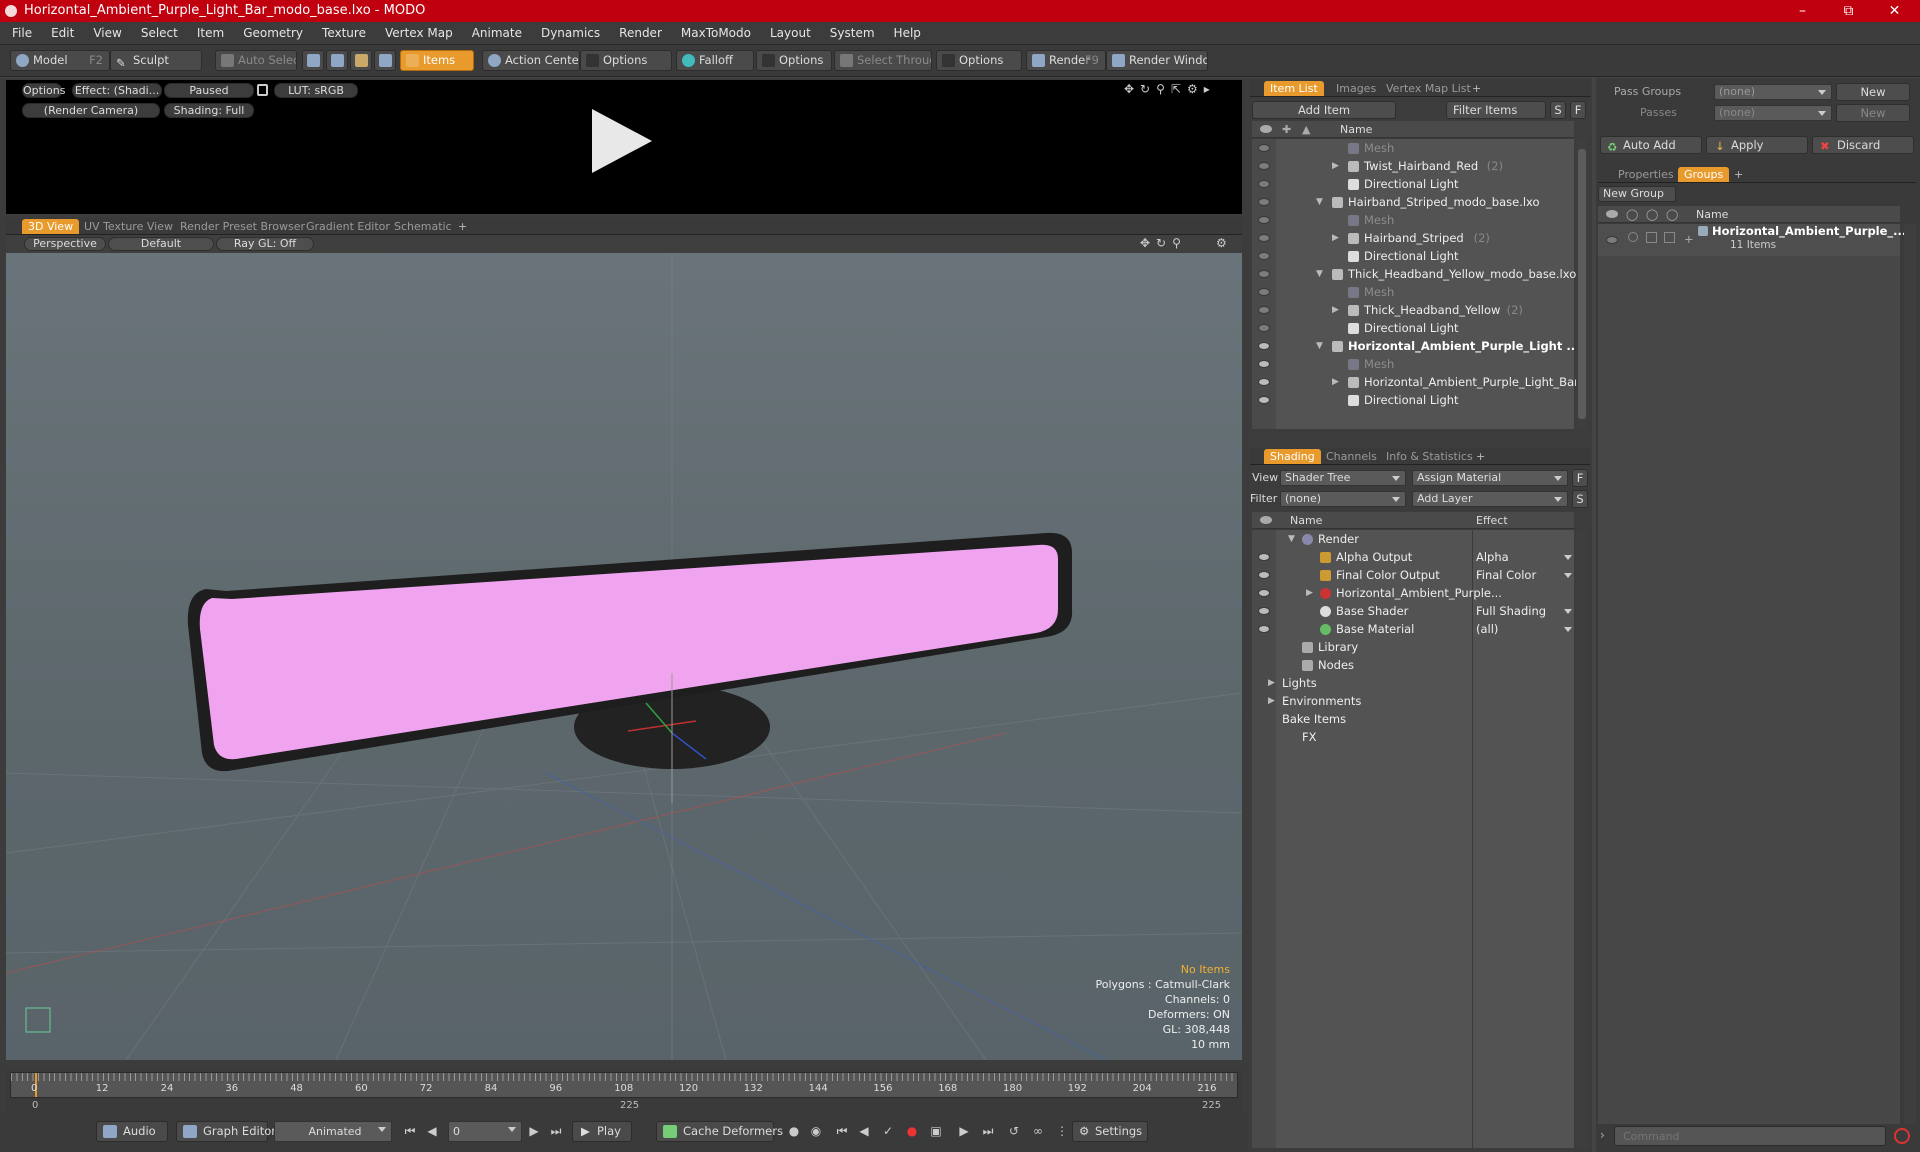 The height and width of the screenshot is (1152, 1920). What do you see at coordinates (1110, 1131) in the screenshot?
I see `settings-button: ⚙ Settings` at bounding box center [1110, 1131].